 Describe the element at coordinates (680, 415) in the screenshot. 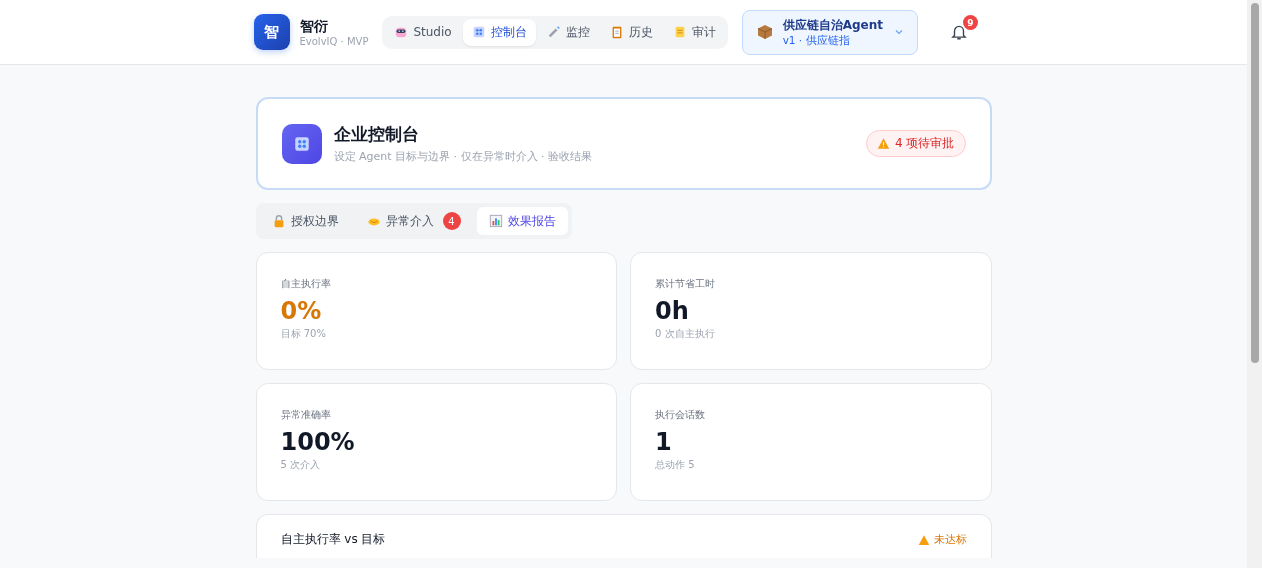

I see `stat-label: 执行会话数` at that location.